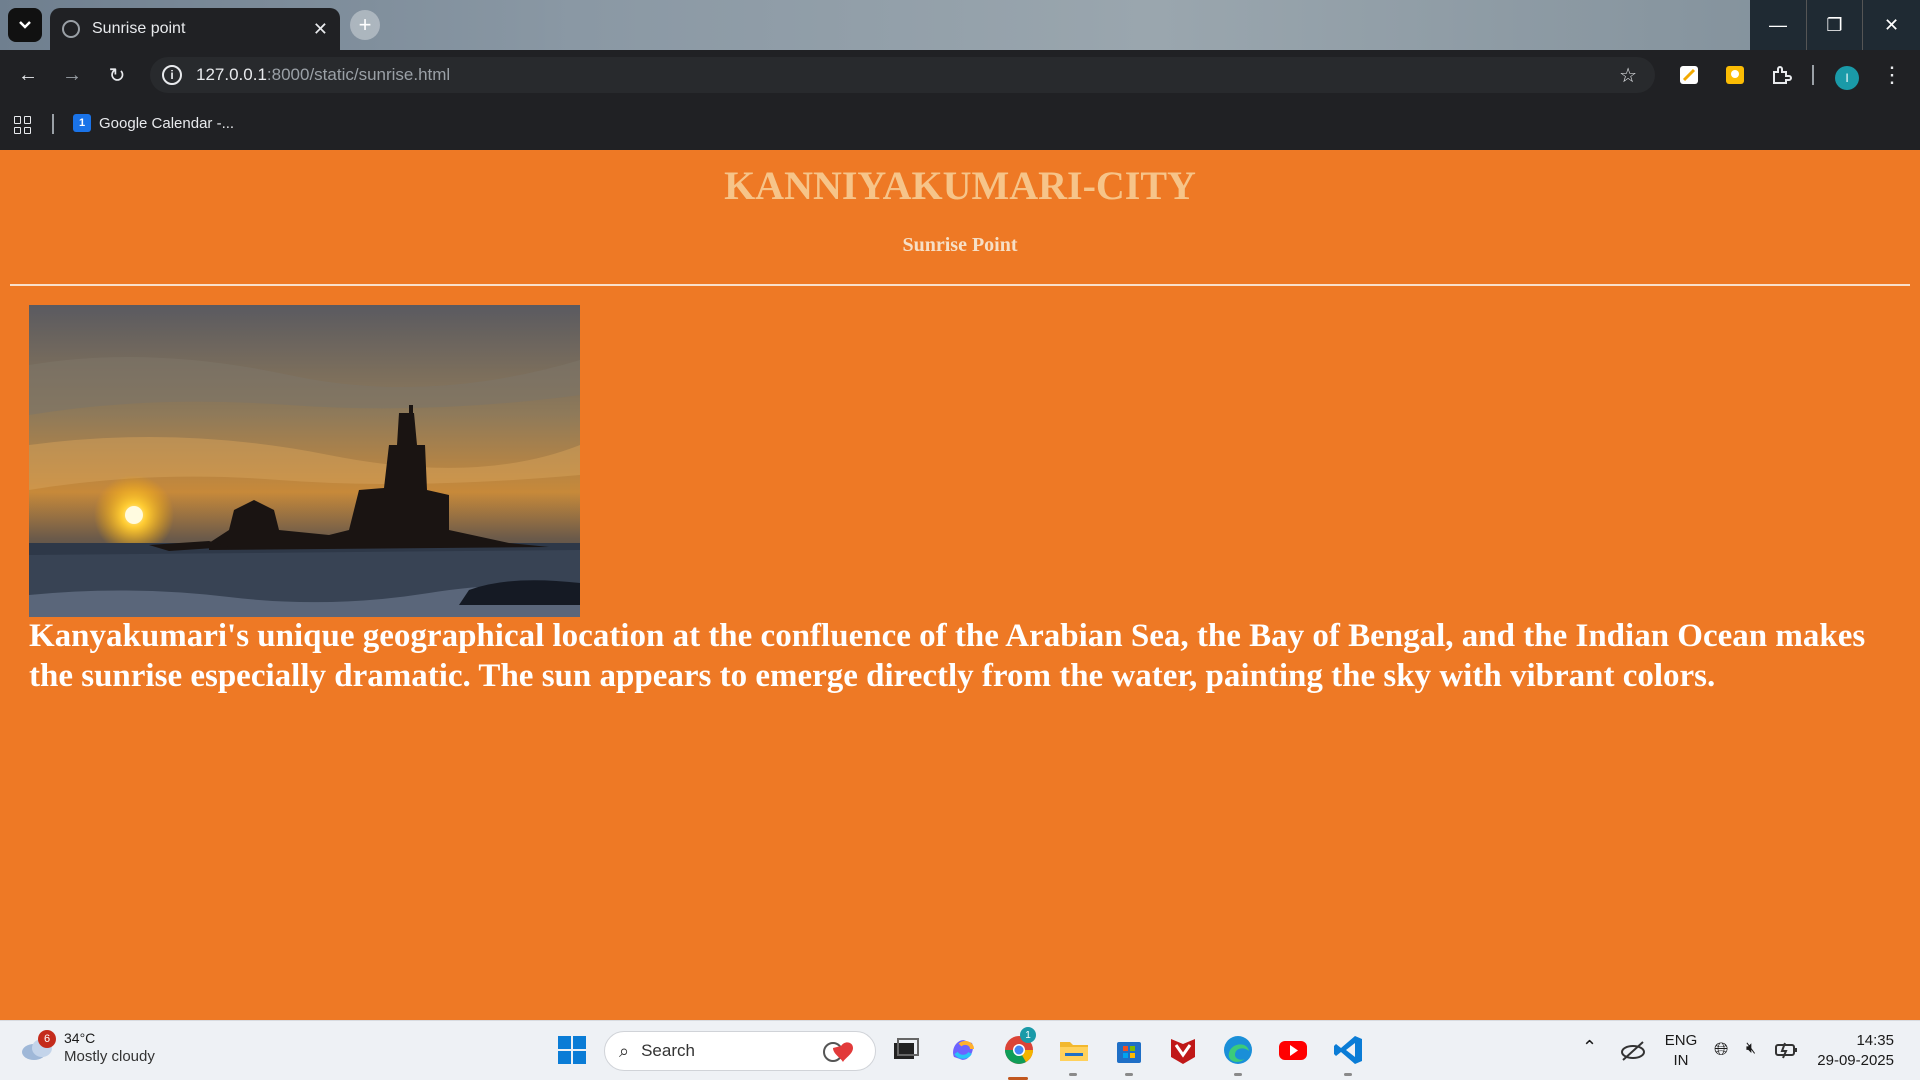 Image resolution: width=1920 pixels, height=1080 pixels. I want to click on edge-running-indicator, so click(1238, 1074).